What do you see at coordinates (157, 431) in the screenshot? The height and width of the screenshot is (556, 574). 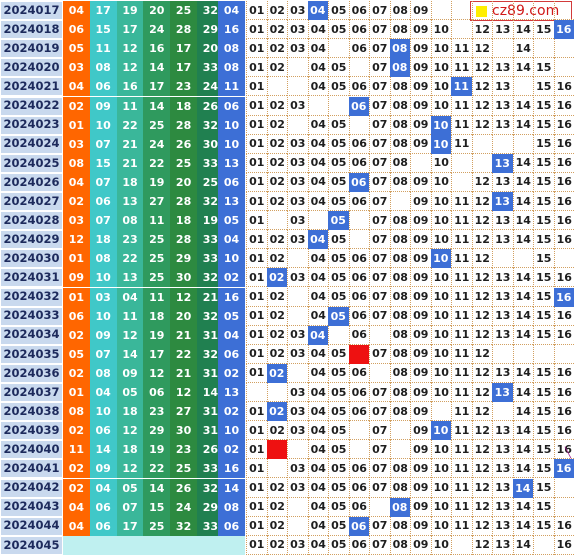 I see `red-ball-cell: 29` at bounding box center [157, 431].